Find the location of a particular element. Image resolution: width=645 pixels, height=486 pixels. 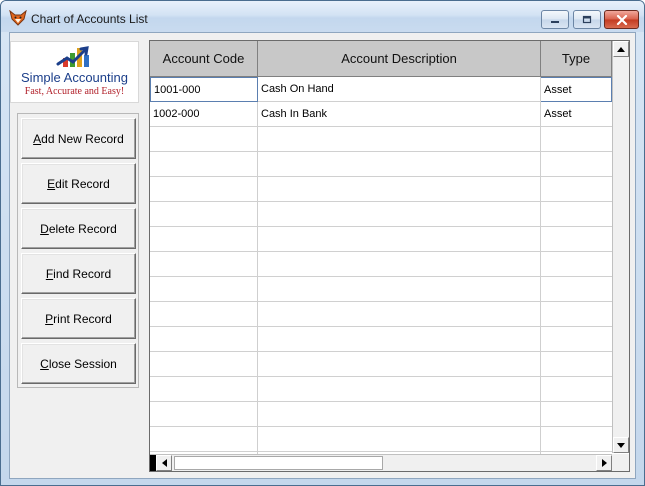

scroll-down-button is located at coordinates (621, 445).